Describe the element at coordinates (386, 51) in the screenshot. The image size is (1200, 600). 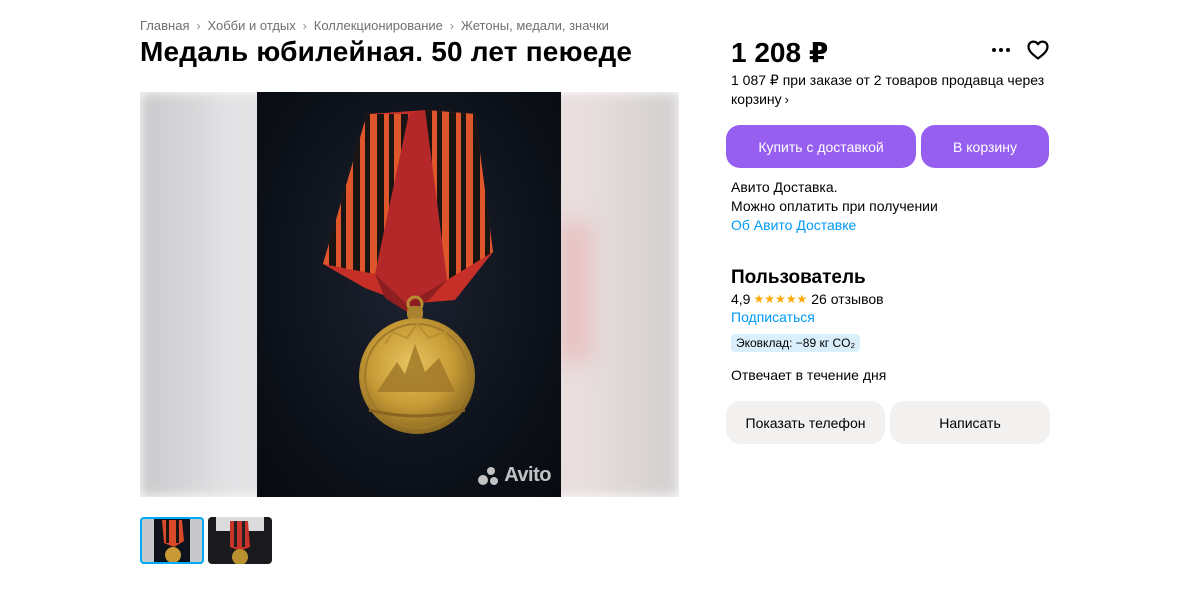
I see `page-title: Медаль юбилейная. 50 лет пеюеде` at that location.